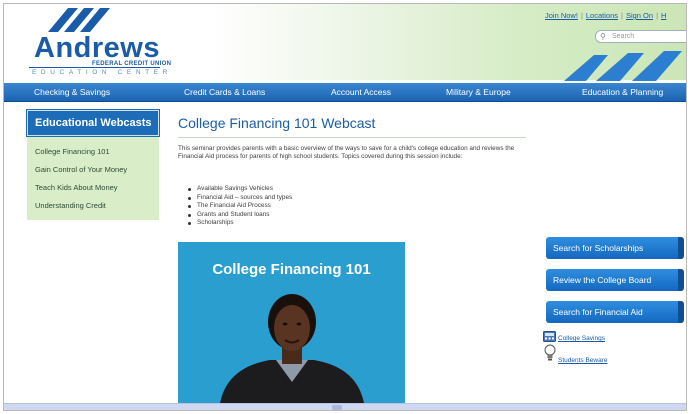 The image size is (691, 414). What do you see at coordinates (76, 187) in the screenshot?
I see `sidebar-item-teach-kids: Teach Kids About Money` at bounding box center [76, 187].